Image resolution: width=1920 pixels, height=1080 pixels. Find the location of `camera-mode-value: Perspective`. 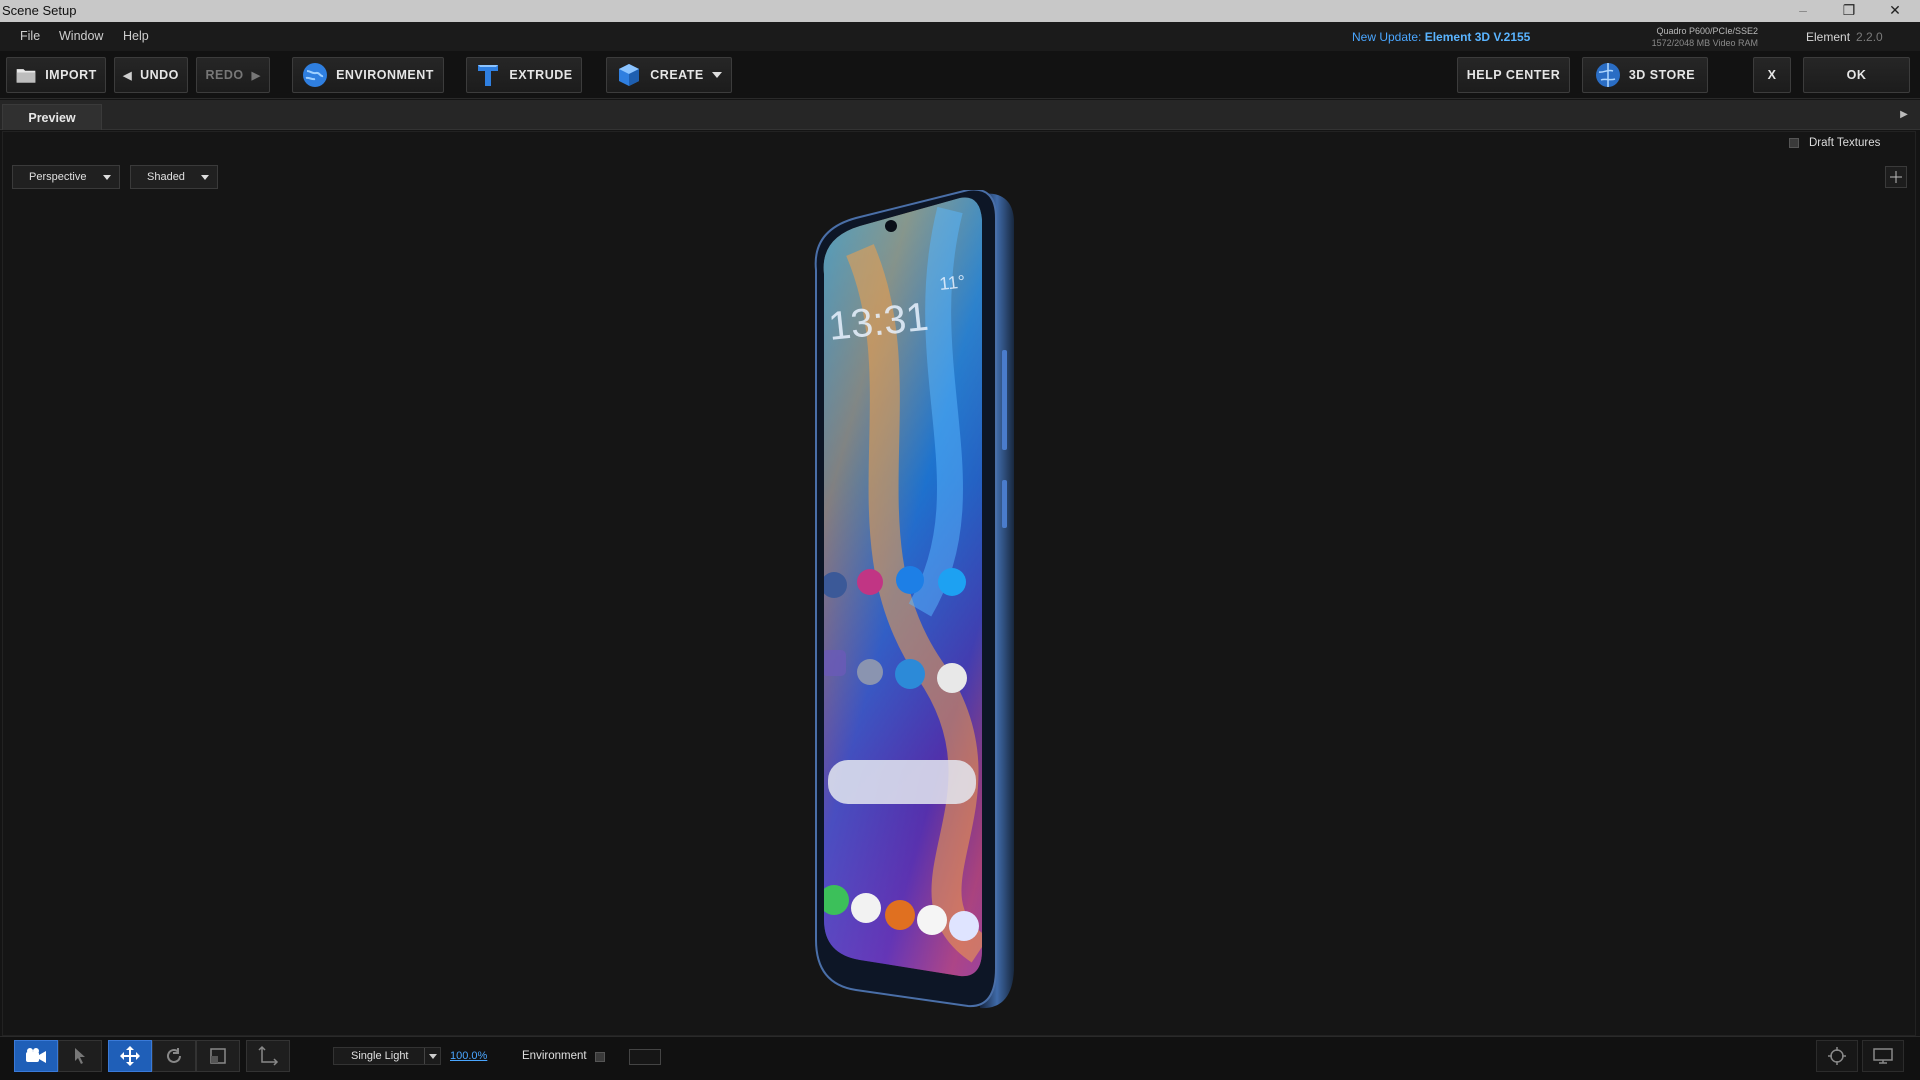

camera-mode-value: Perspective is located at coordinates (58, 177).